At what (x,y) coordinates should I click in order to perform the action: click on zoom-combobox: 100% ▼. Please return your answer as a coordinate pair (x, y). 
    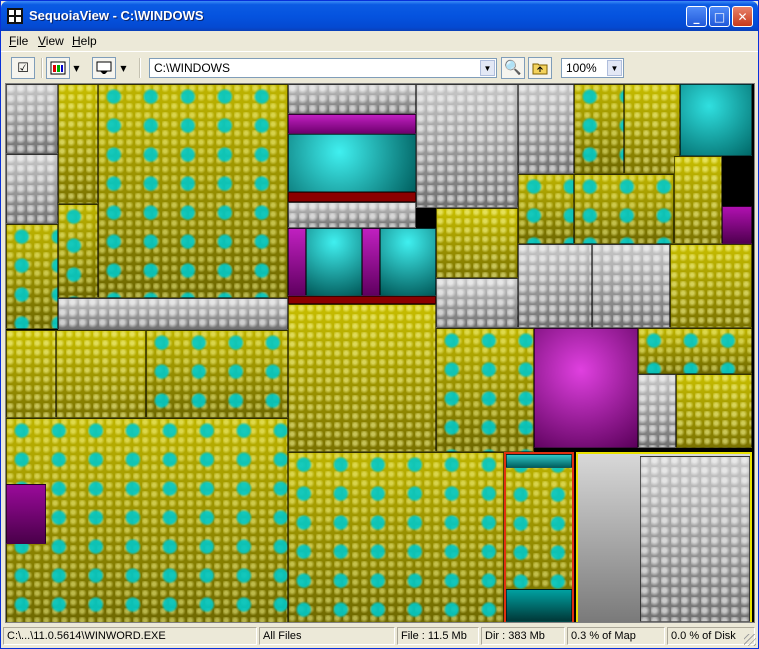
    Looking at the image, I should click on (592, 68).